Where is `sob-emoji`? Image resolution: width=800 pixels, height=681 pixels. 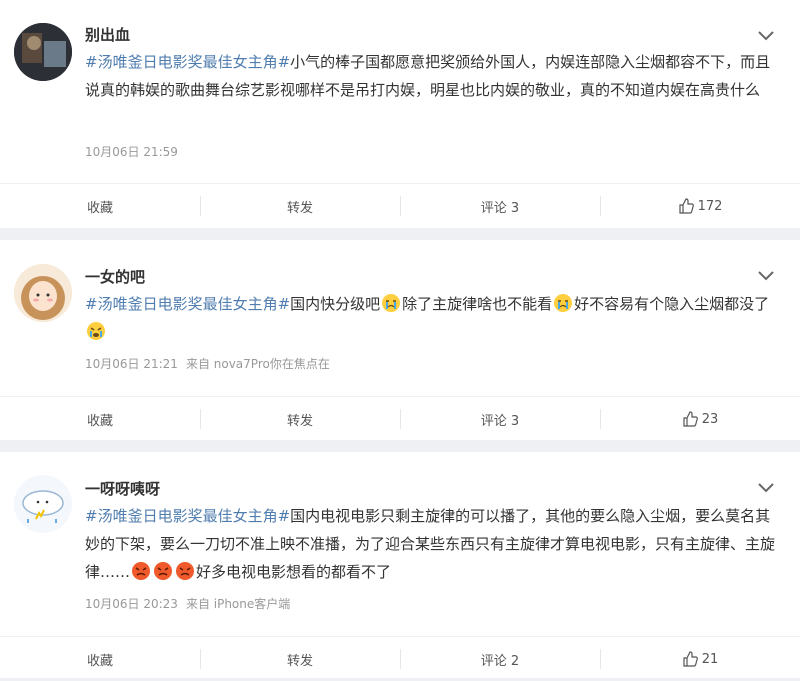 sob-emoji is located at coordinates (96, 331).